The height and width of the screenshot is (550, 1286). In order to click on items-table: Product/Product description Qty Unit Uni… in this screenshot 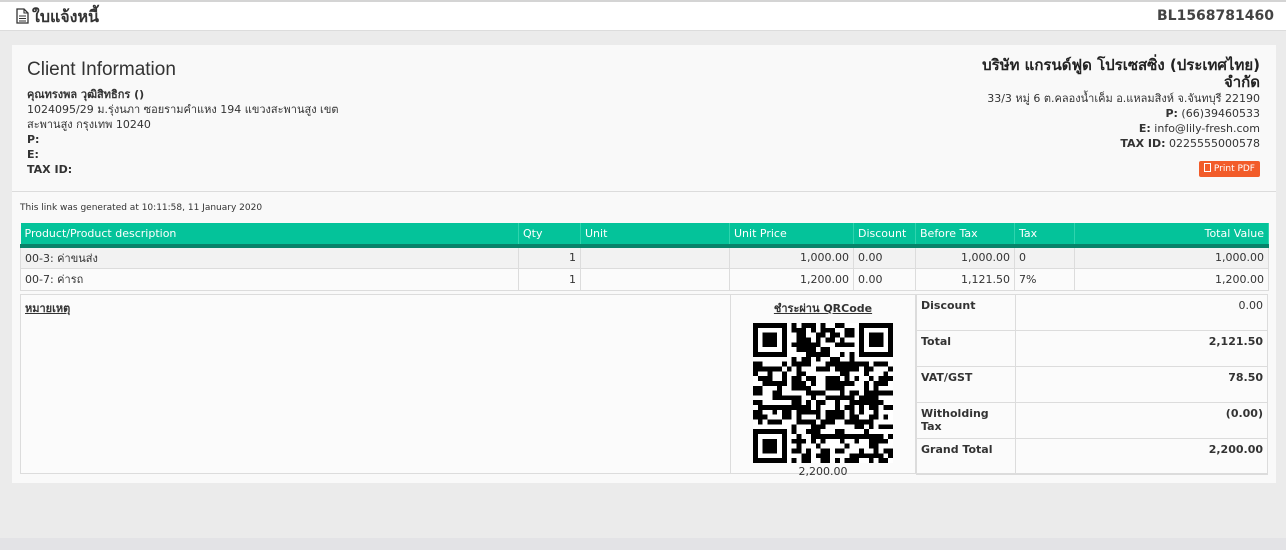, I will do `click(644, 257)`.